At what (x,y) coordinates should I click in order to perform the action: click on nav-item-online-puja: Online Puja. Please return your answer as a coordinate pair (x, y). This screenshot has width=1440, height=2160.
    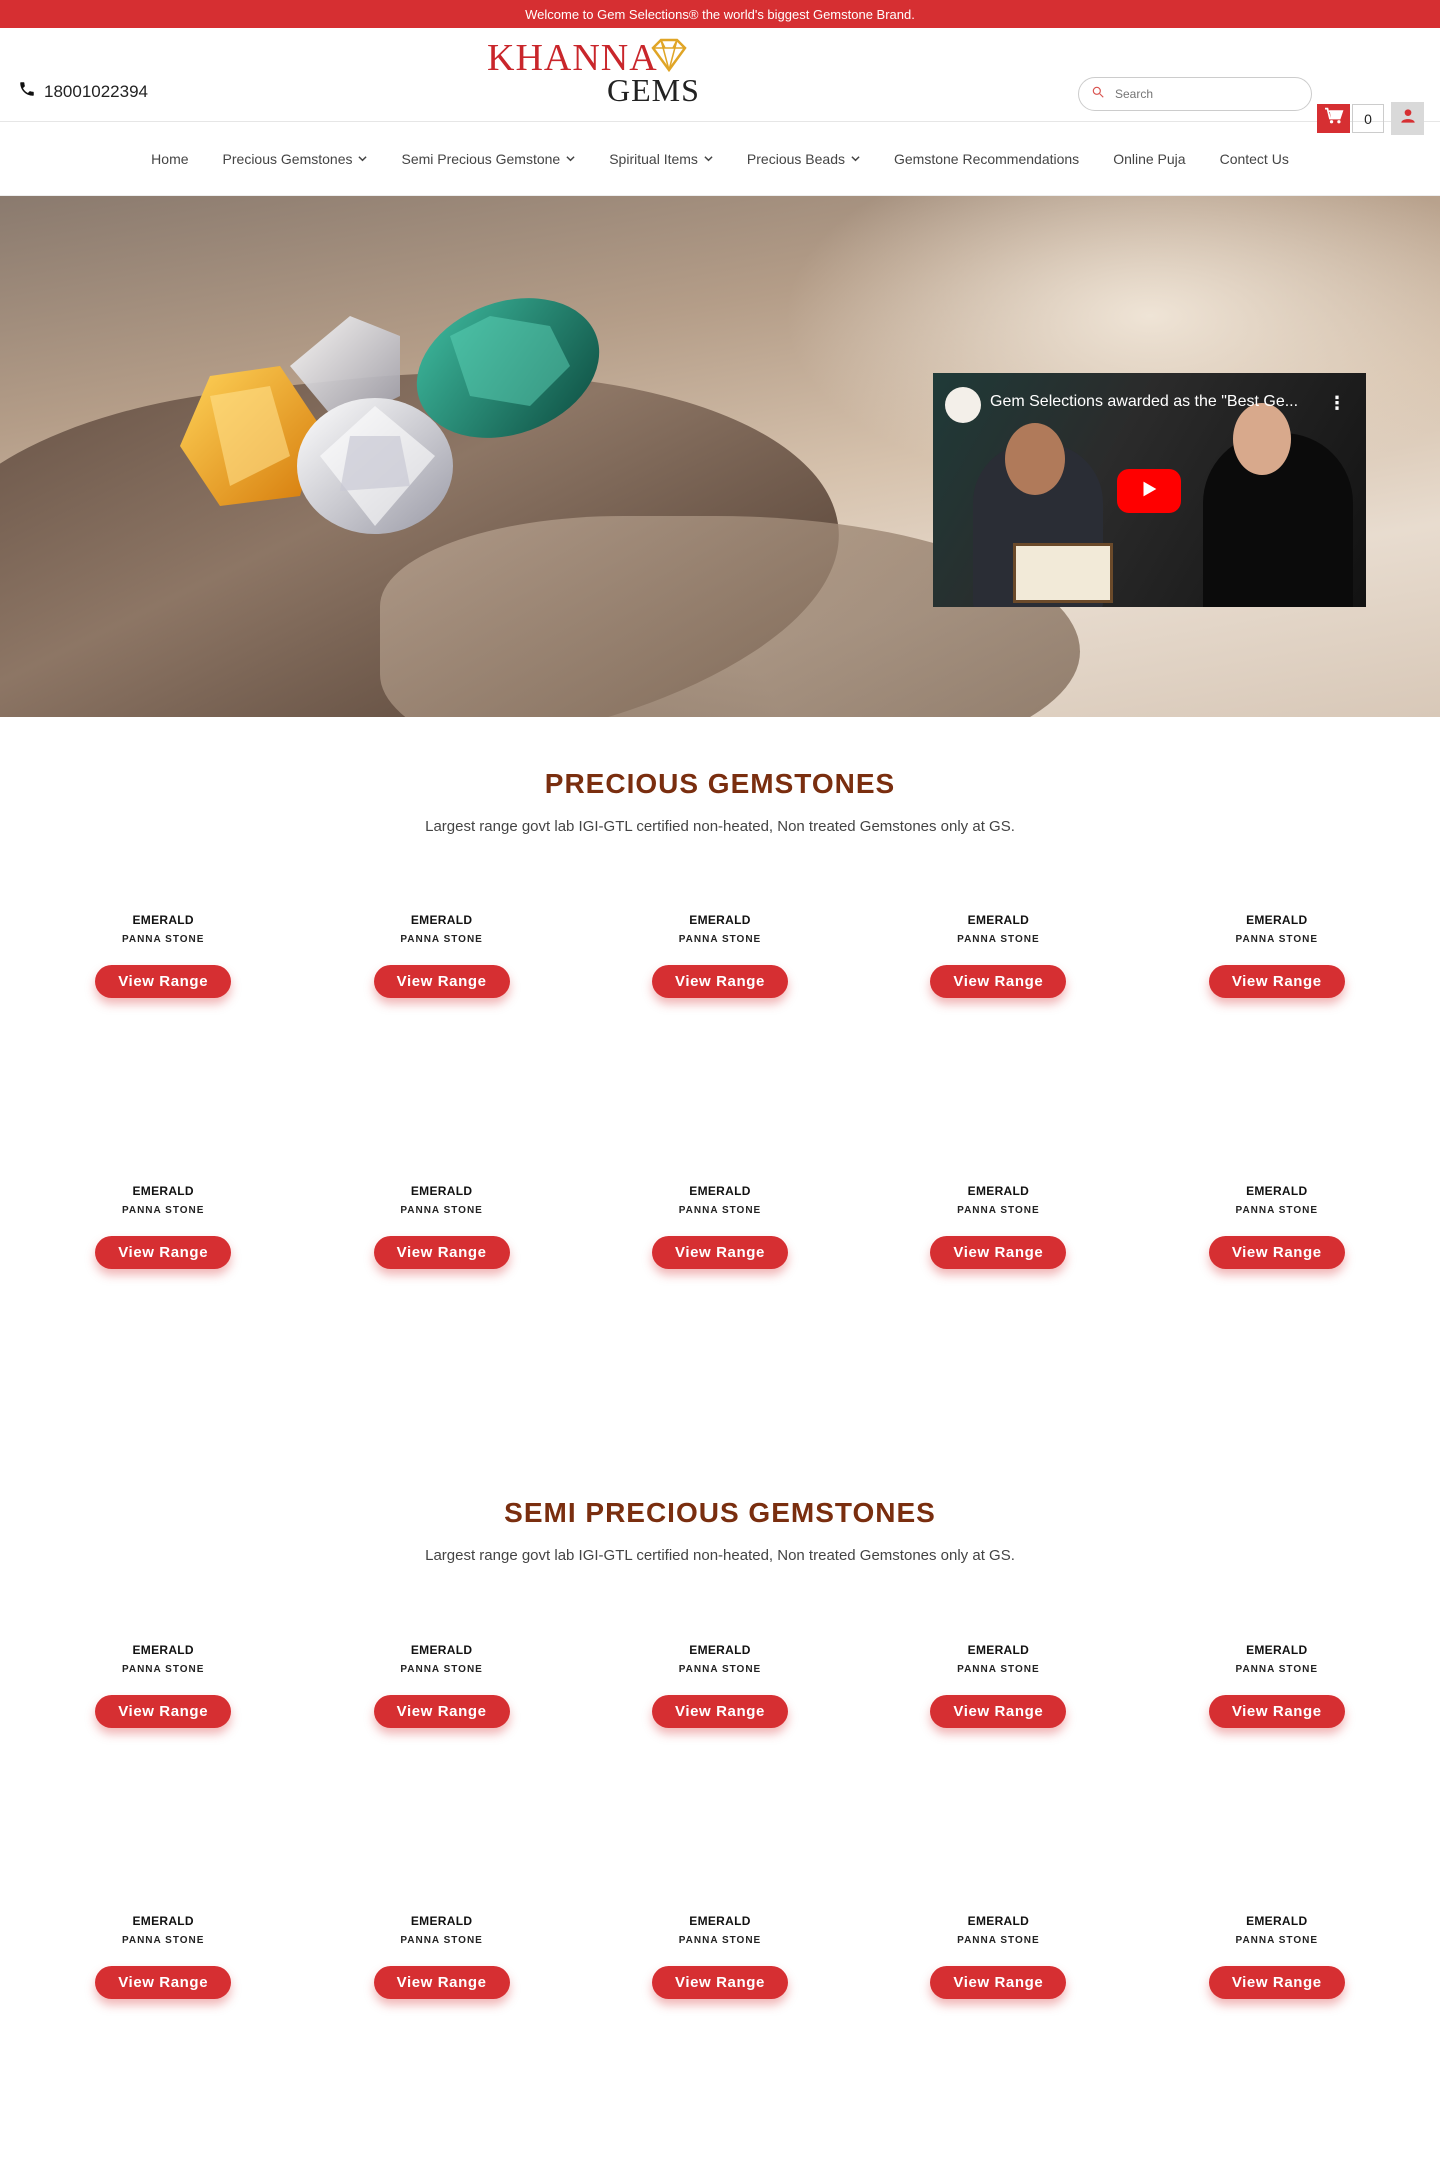
    Looking at the image, I should click on (1149, 159).